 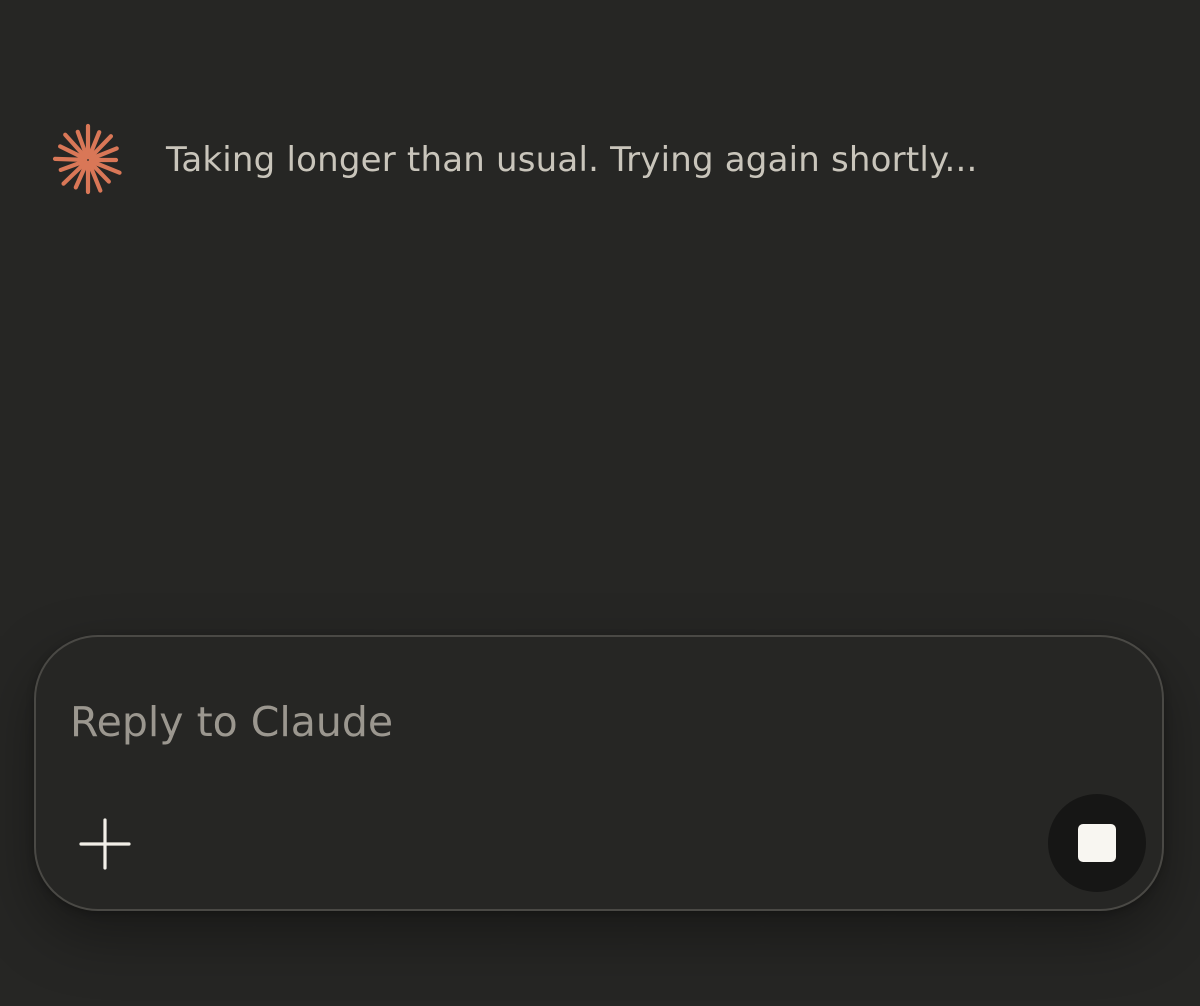 I want to click on add-attachment-button, so click(x=105, y=844).